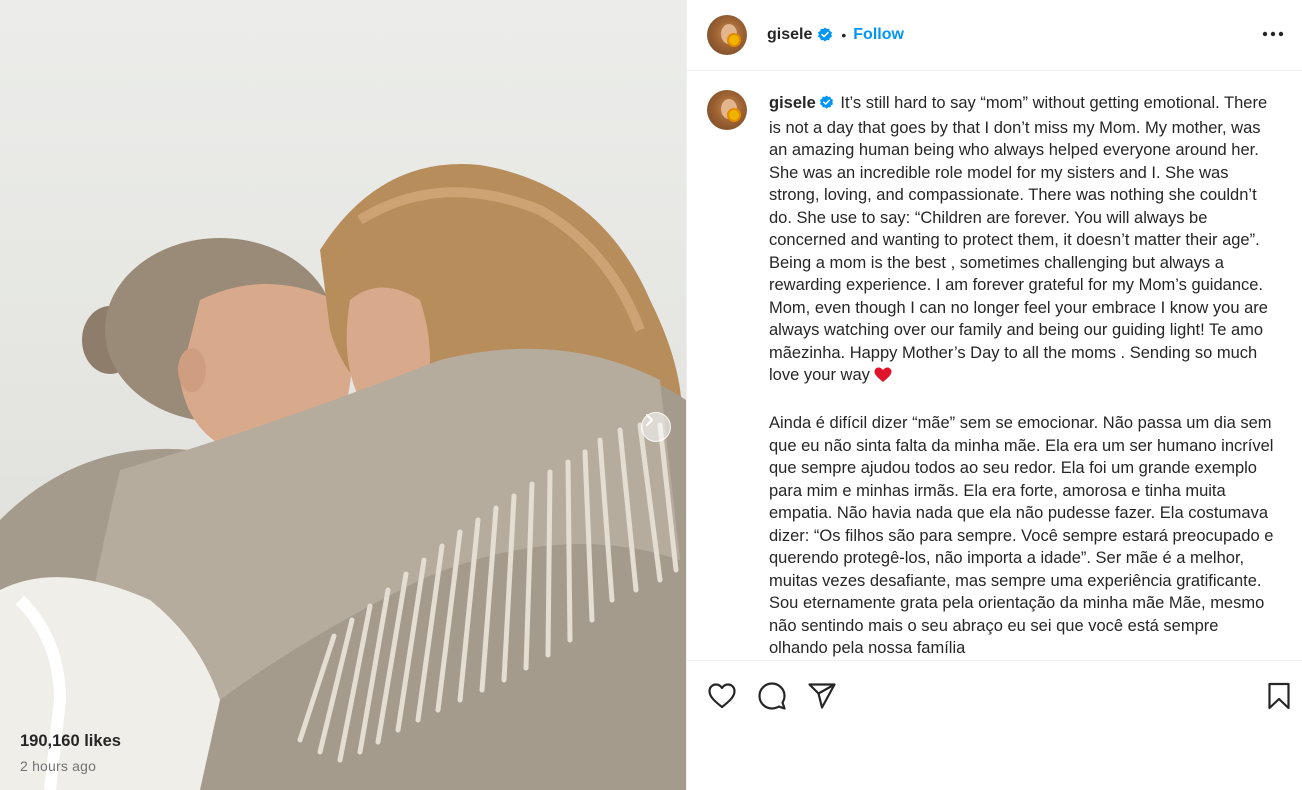 The height and width of the screenshot is (790, 1302). I want to click on username-link: gisele, so click(789, 35).